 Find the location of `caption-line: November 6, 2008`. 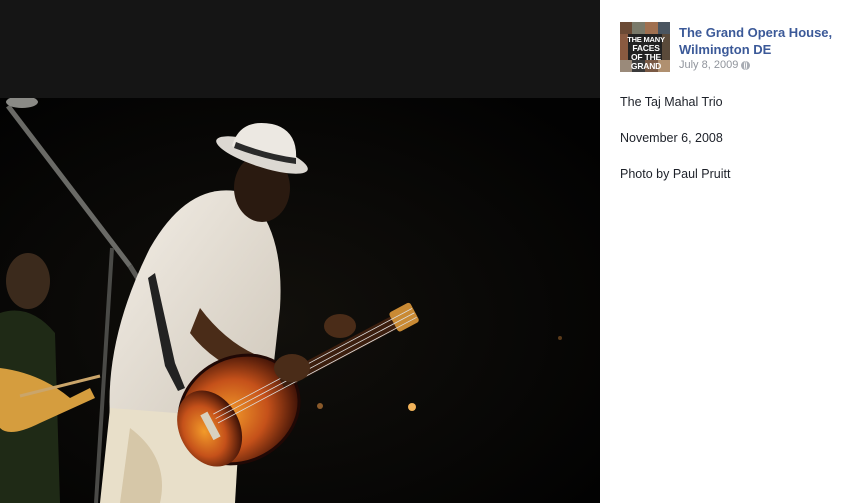

caption-line: November 6, 2008 is located at coordinates (671, 138).